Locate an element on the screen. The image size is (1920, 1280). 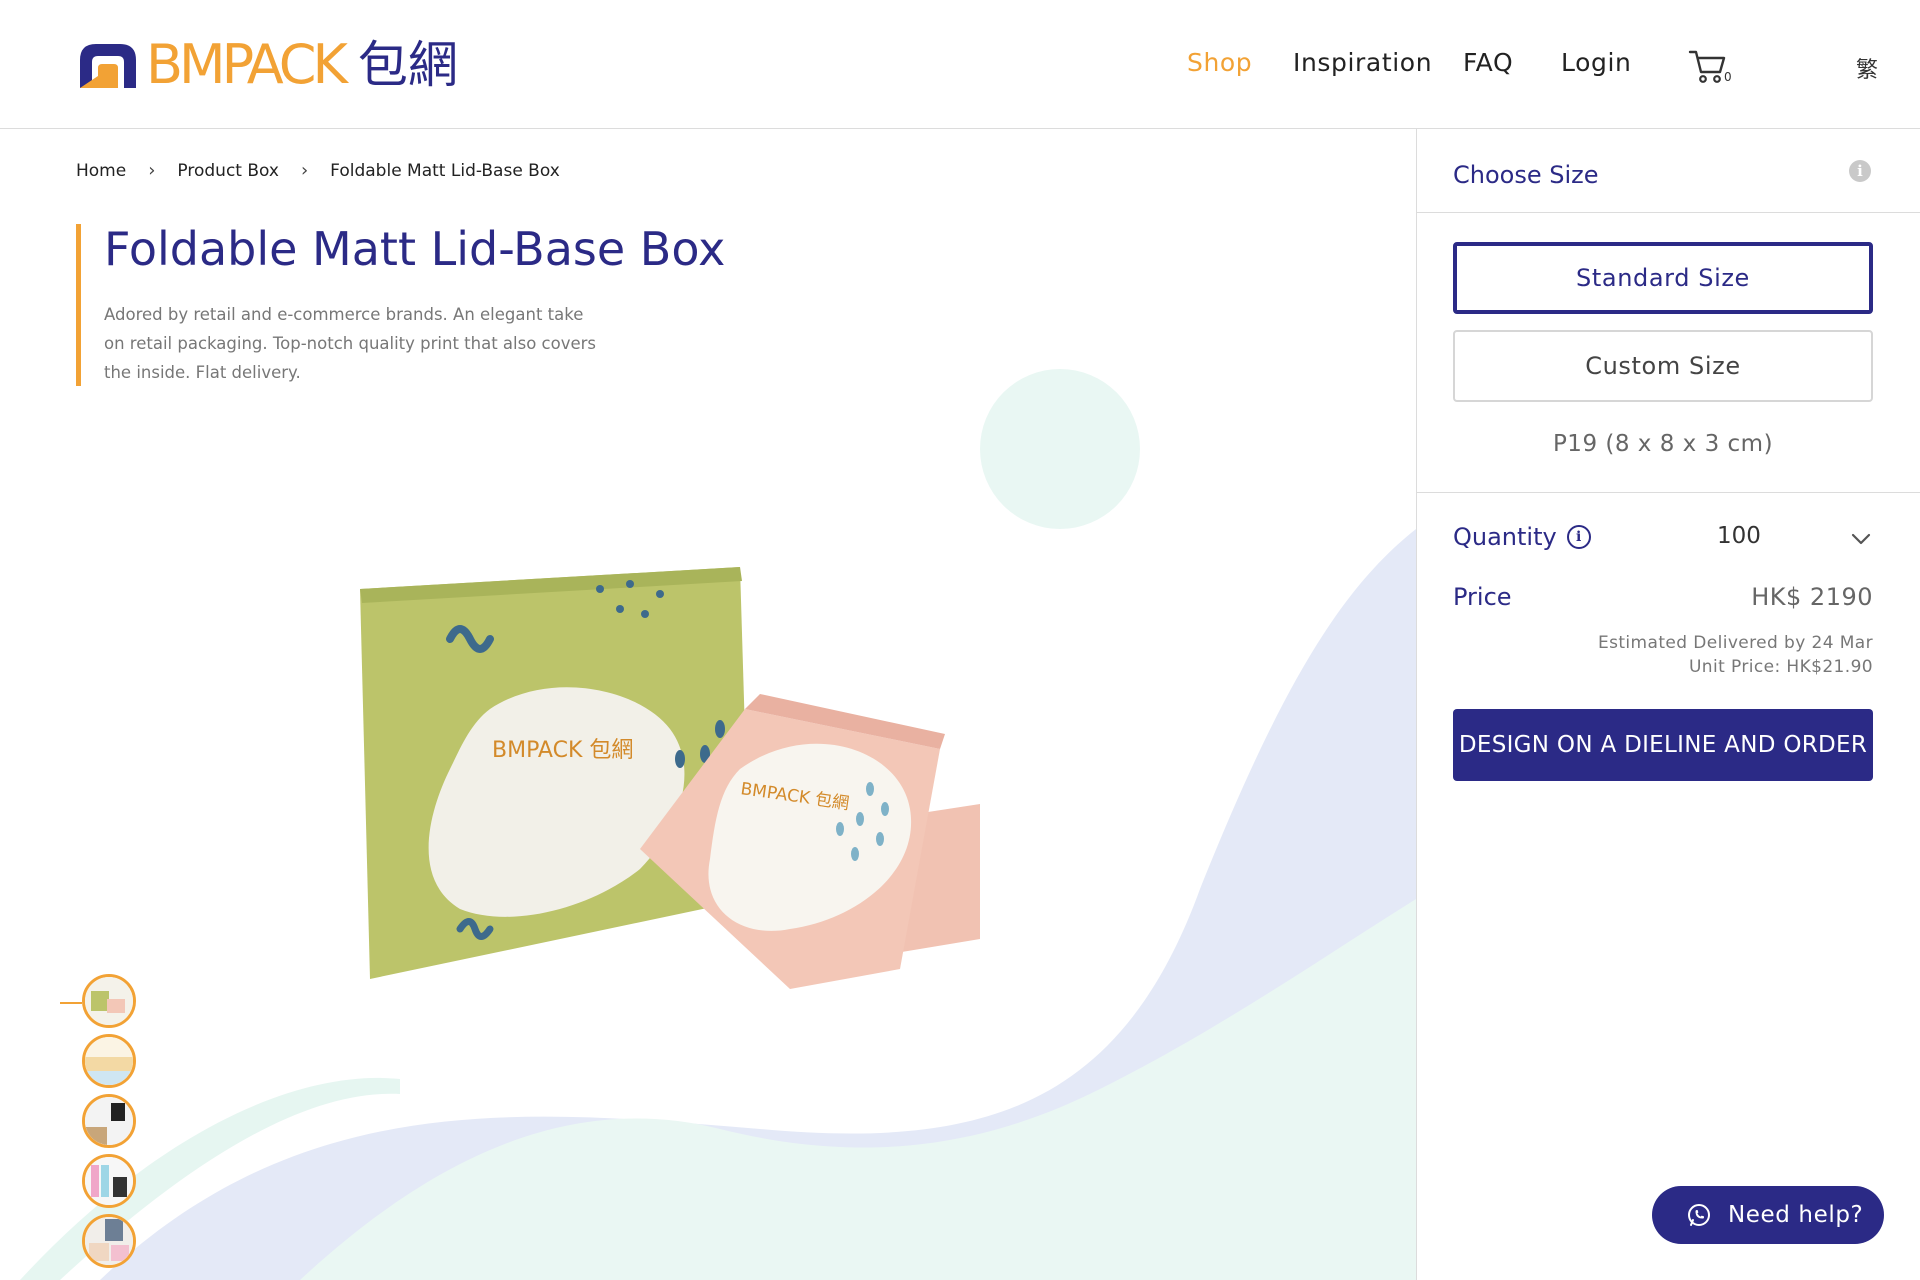
page-title: Foldable Matt Lid-Base Box is located at coordinates (415, 249).